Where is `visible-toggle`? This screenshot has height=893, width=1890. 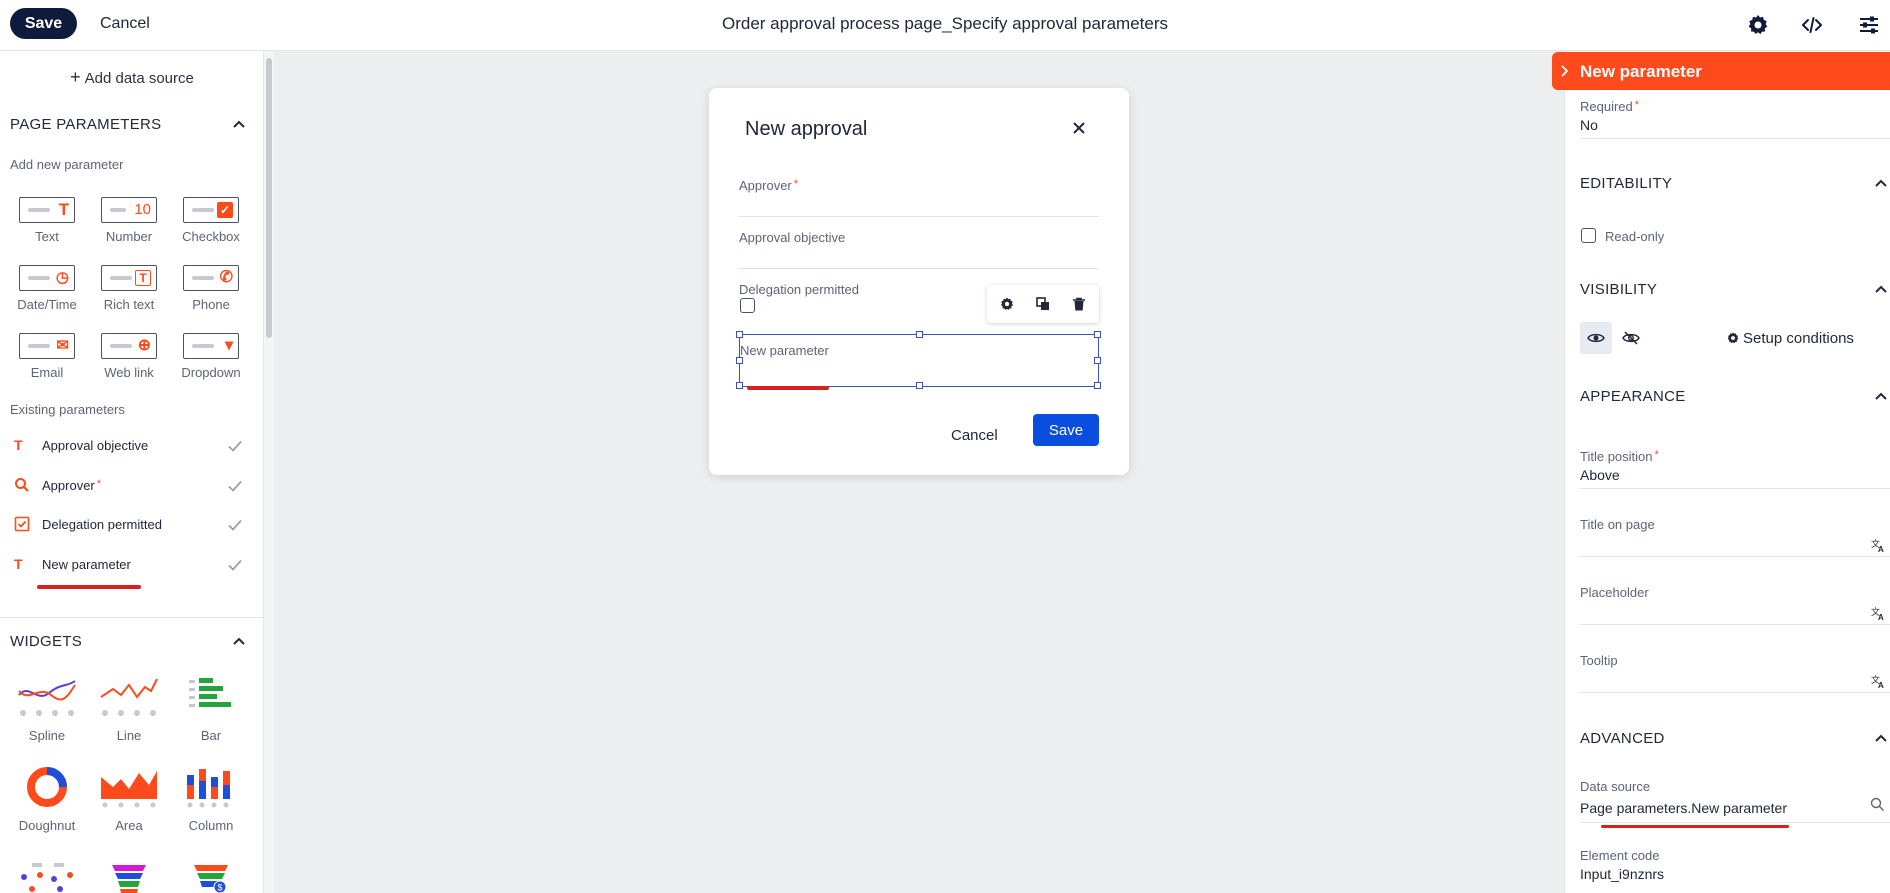 visible-toggle is located at coordinates (1596, 338).